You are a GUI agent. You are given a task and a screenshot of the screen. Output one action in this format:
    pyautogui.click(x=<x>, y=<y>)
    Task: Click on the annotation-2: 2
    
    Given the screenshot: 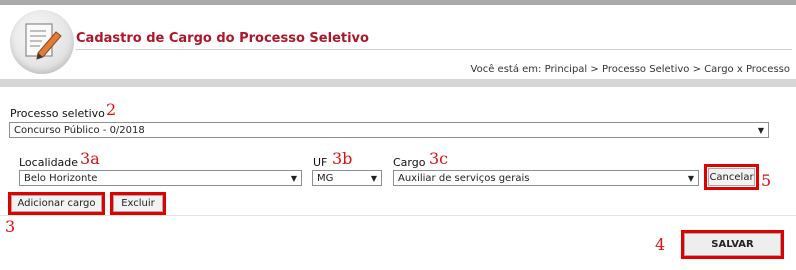 What is the action you would take?
    pyautogui.click(x=111, y=109)
    